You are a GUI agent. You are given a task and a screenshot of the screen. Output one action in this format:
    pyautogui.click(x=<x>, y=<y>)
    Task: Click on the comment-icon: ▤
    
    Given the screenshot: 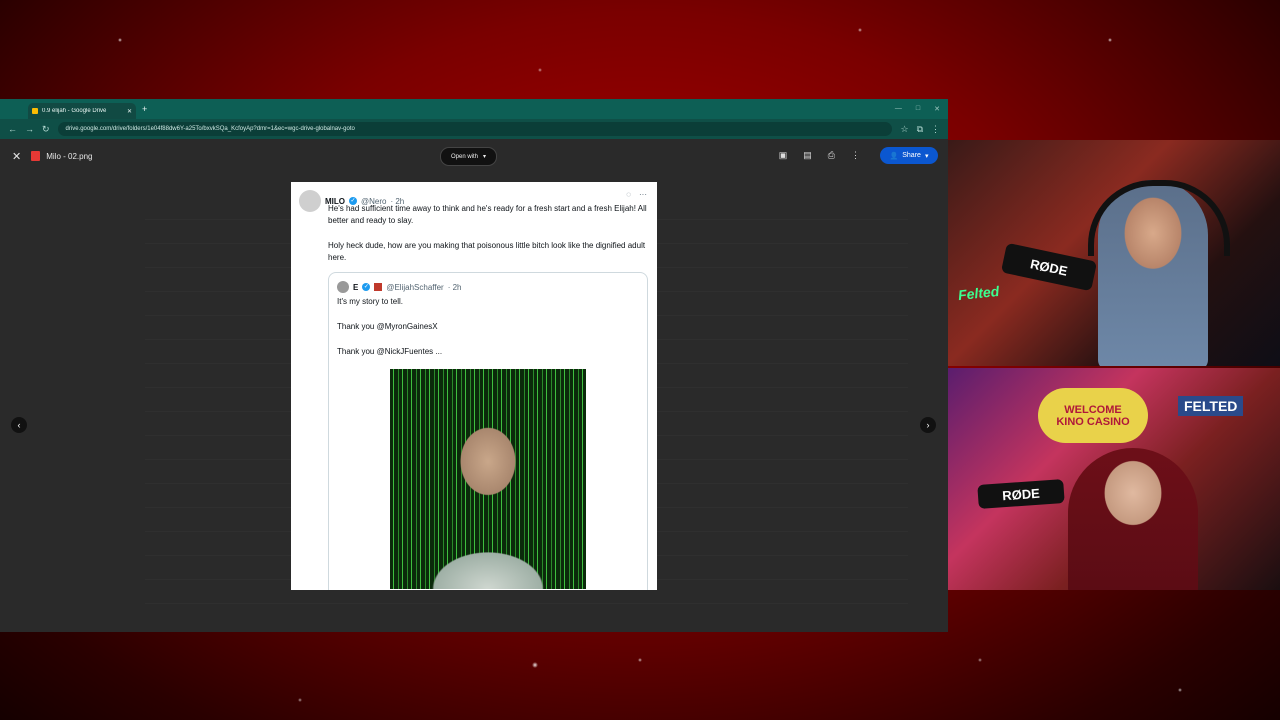 What is the action you would take?
    pyautogui.click(x=807, y=155)
    